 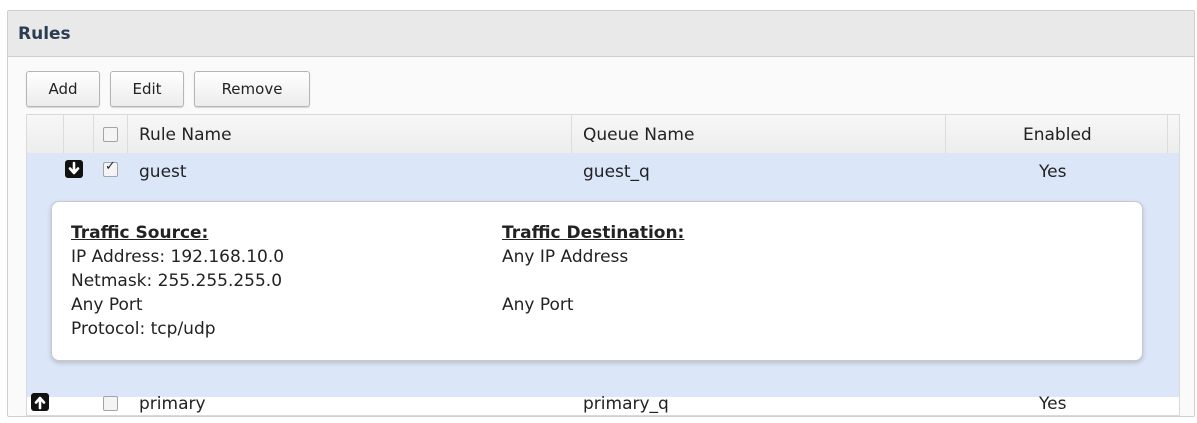 What do you see at coordinates (140, 233) in the screenshot?
I see `traffic-source-heading: Traffic Source:` at bounding box center [140, 233].